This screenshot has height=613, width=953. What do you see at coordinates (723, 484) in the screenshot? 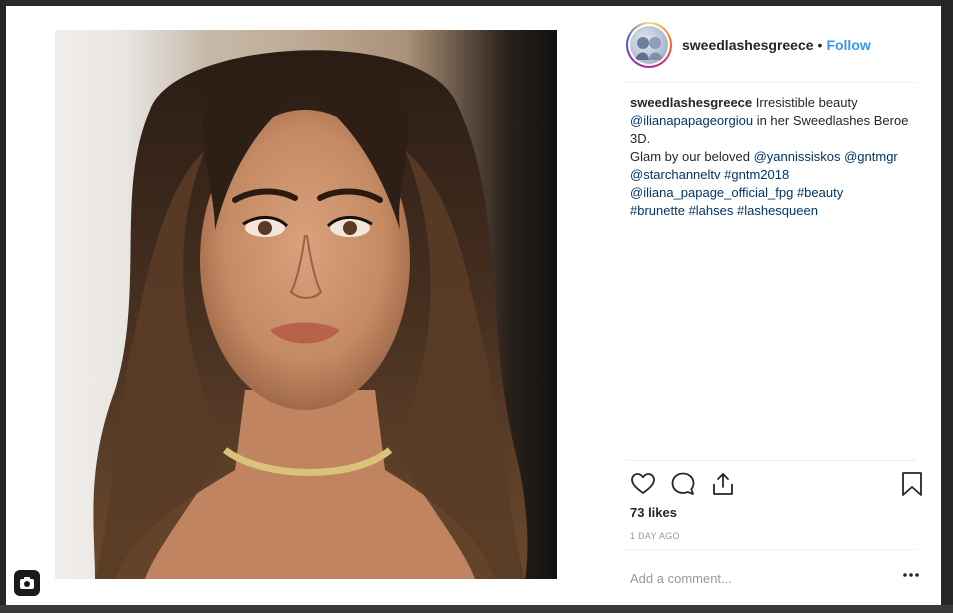
I see `share-icon` at bounding box center [723, 484].